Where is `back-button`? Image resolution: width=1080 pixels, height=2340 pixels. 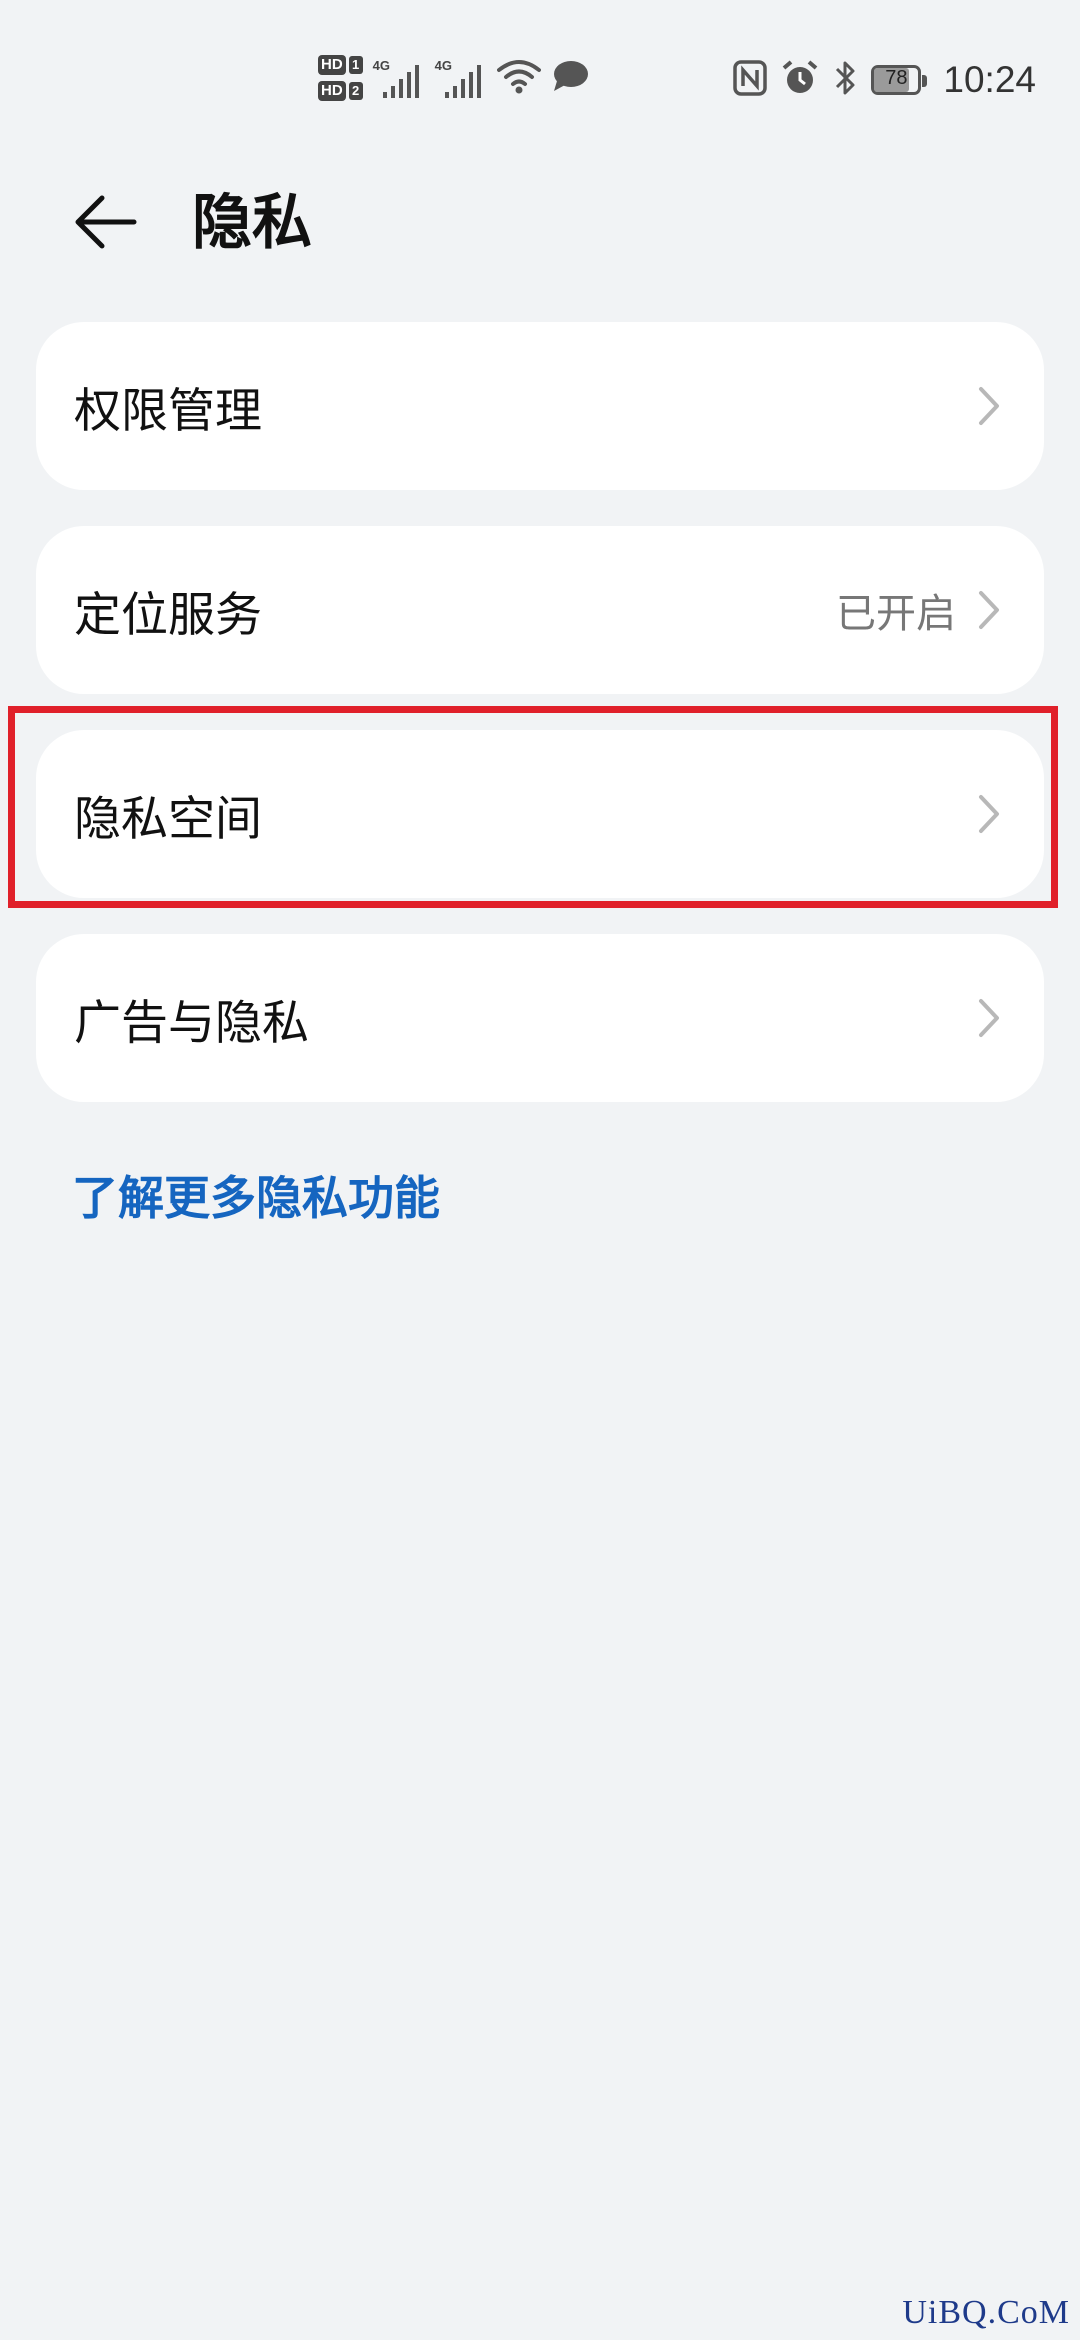
back-button is located at coordinates (106, 222).